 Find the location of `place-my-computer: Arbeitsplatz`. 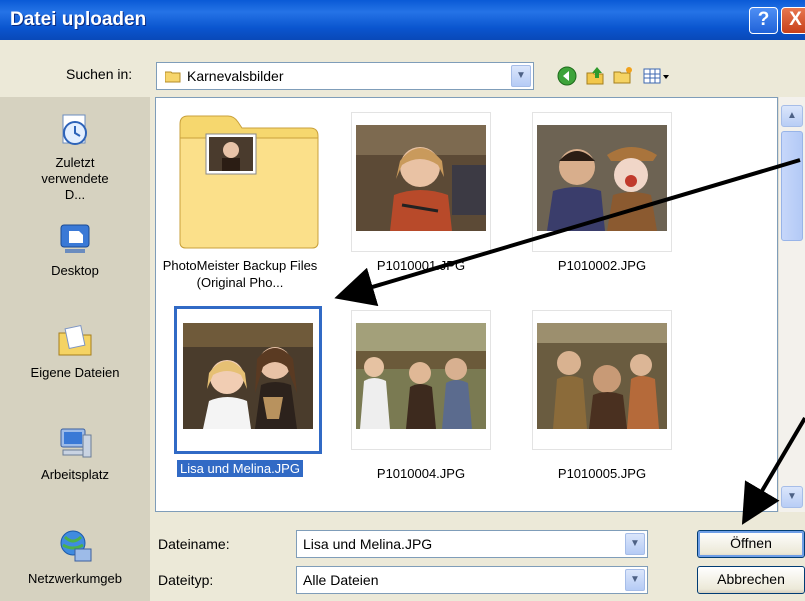

place-my-computer: Arbeitsplatz is located at coordinates (75, 452).